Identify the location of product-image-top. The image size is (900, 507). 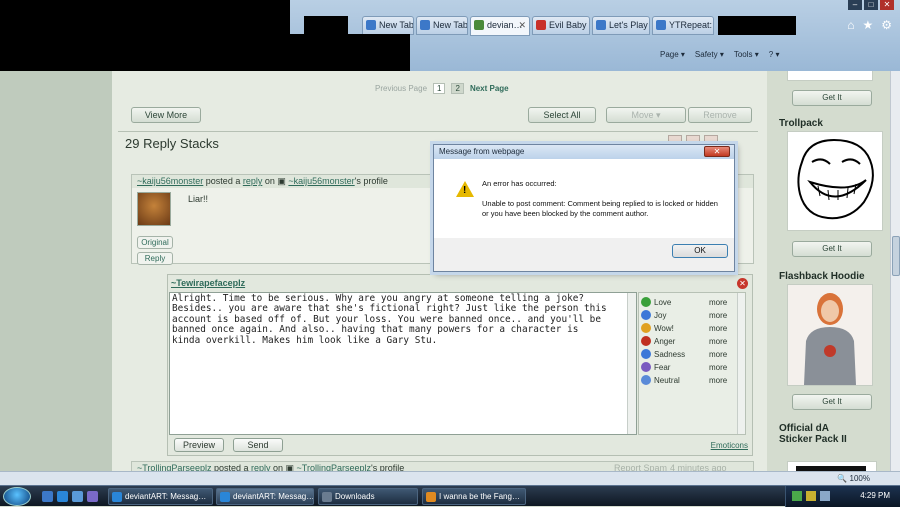
(830, 76).